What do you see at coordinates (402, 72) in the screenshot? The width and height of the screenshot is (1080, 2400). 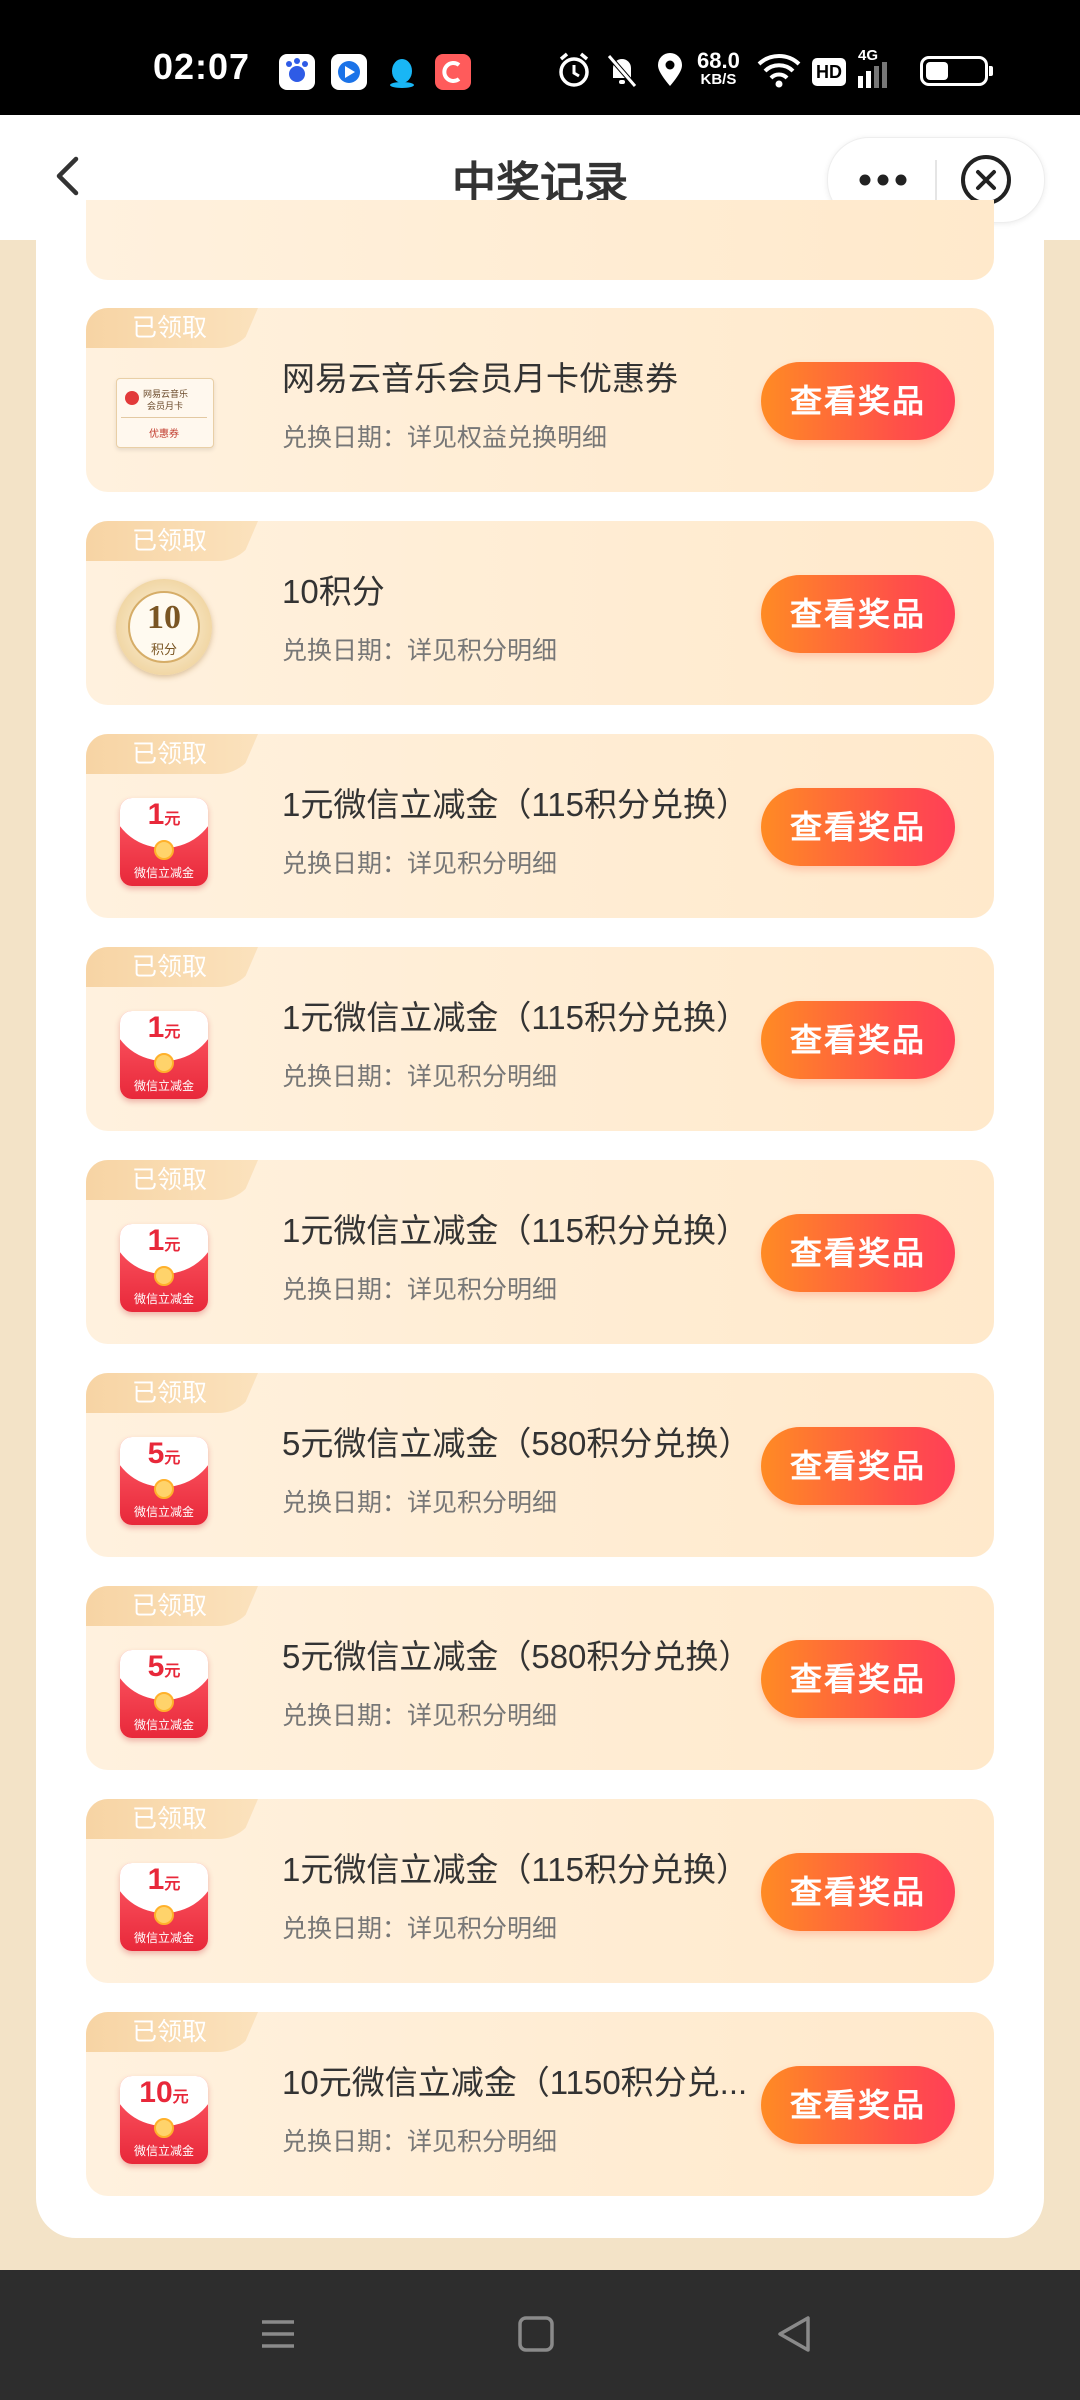 I see `qq-app-icon` at bounding box center [402, 72].